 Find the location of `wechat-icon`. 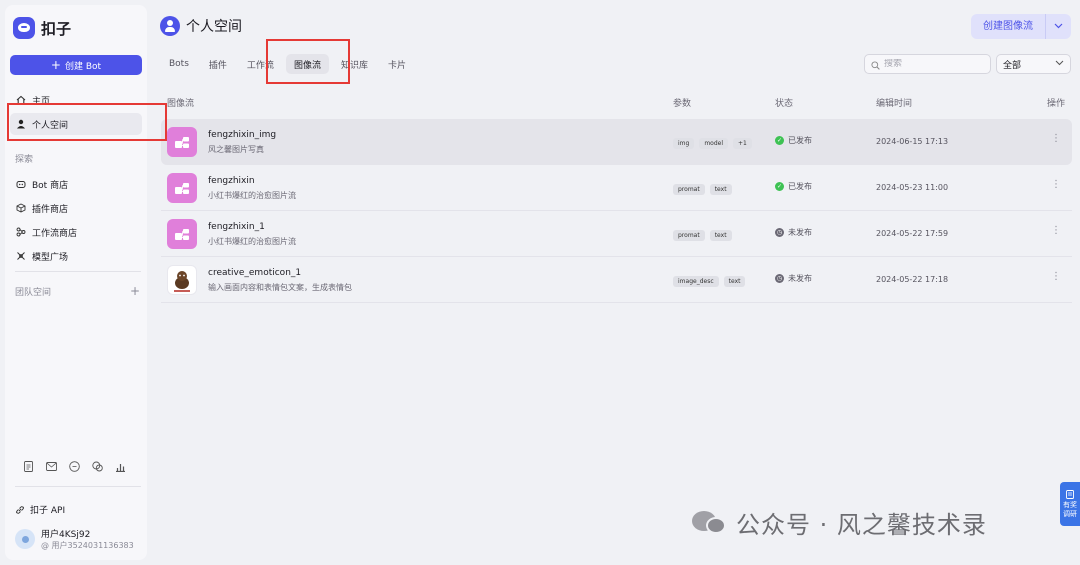

wechat-icon is located at coordinates (97, 466).